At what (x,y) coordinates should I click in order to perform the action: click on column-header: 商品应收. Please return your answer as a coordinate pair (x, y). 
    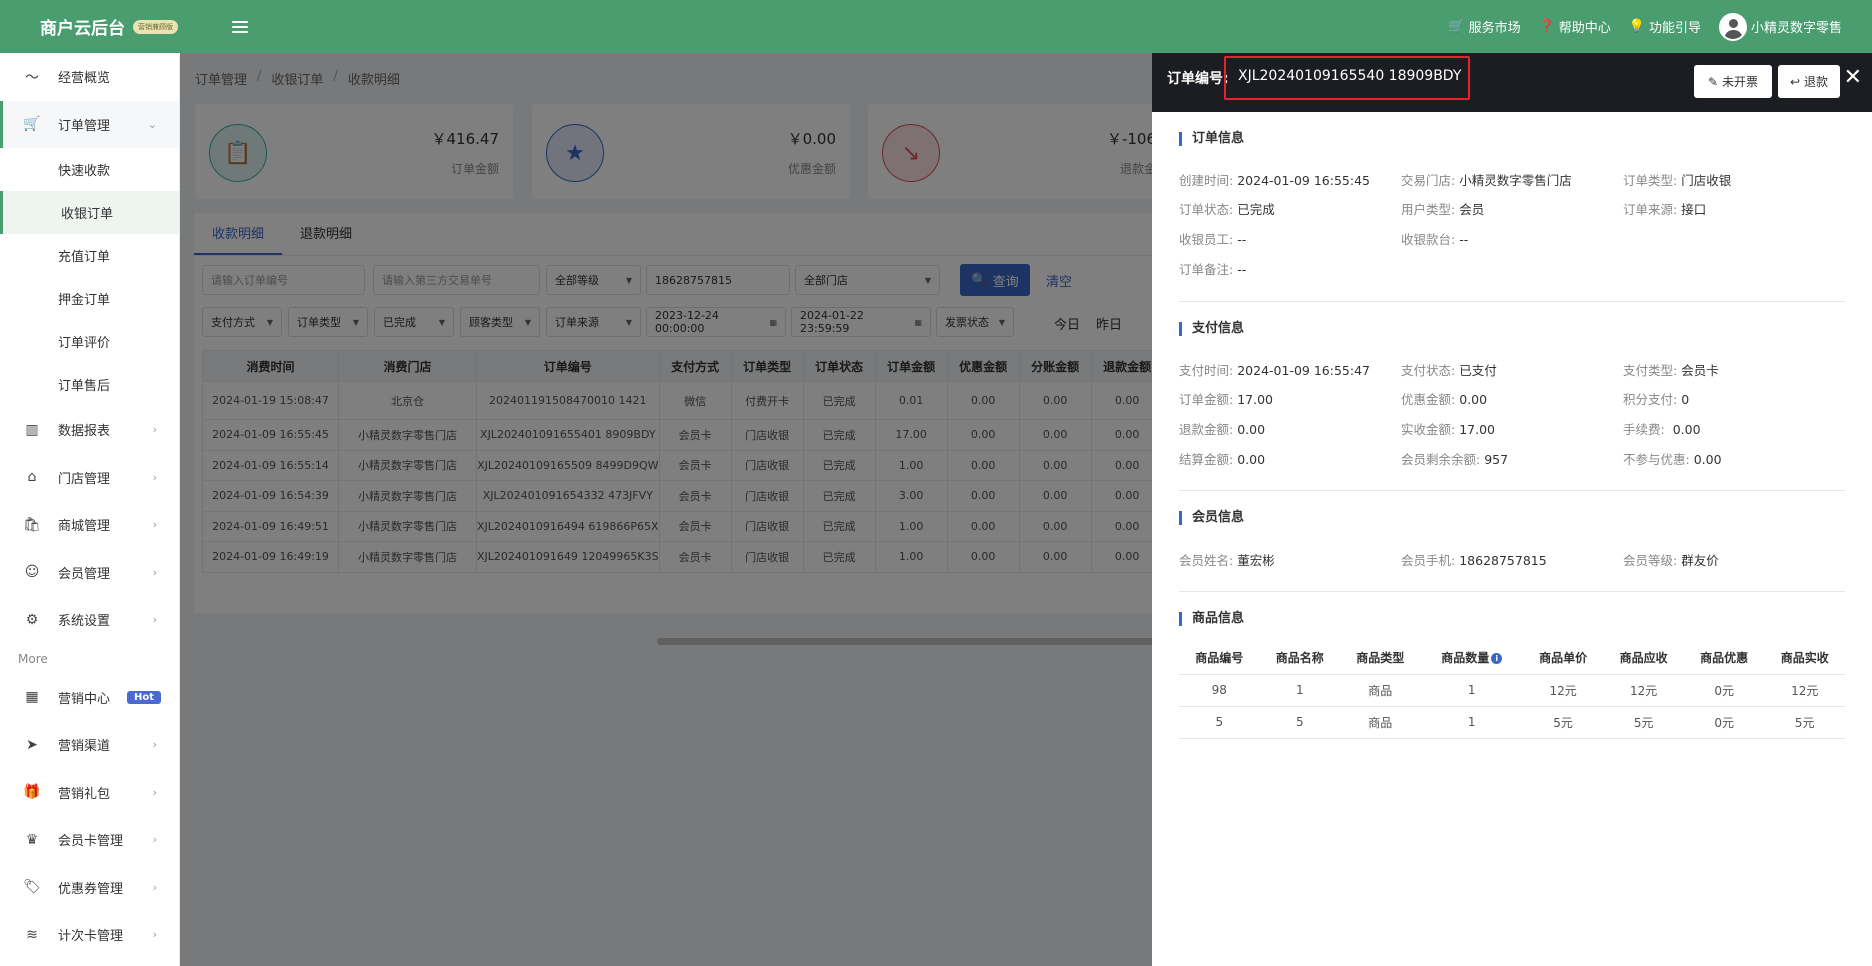
    Looking at the image, I should click on (1643, 657).